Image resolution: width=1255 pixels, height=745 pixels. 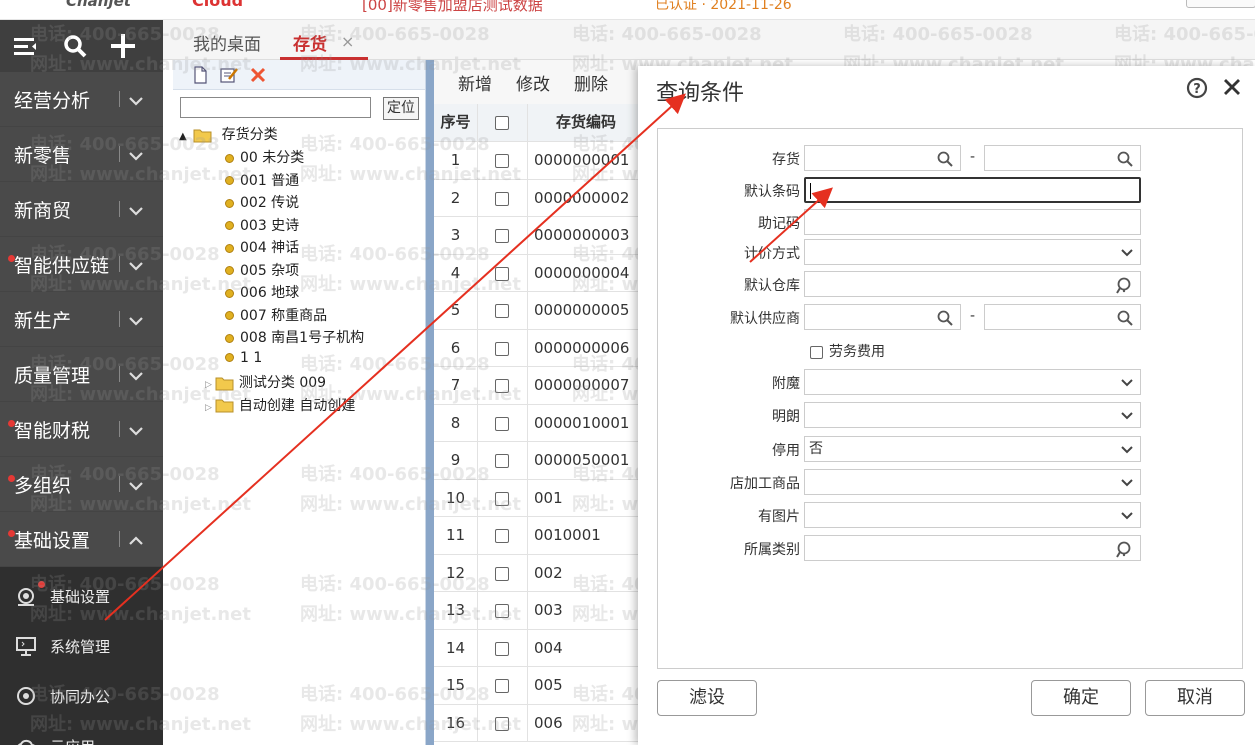 What do you see at coordinates (972, 449) in the screenshot?
I see `disabled-select: 否` at bounding box center [972, 449].